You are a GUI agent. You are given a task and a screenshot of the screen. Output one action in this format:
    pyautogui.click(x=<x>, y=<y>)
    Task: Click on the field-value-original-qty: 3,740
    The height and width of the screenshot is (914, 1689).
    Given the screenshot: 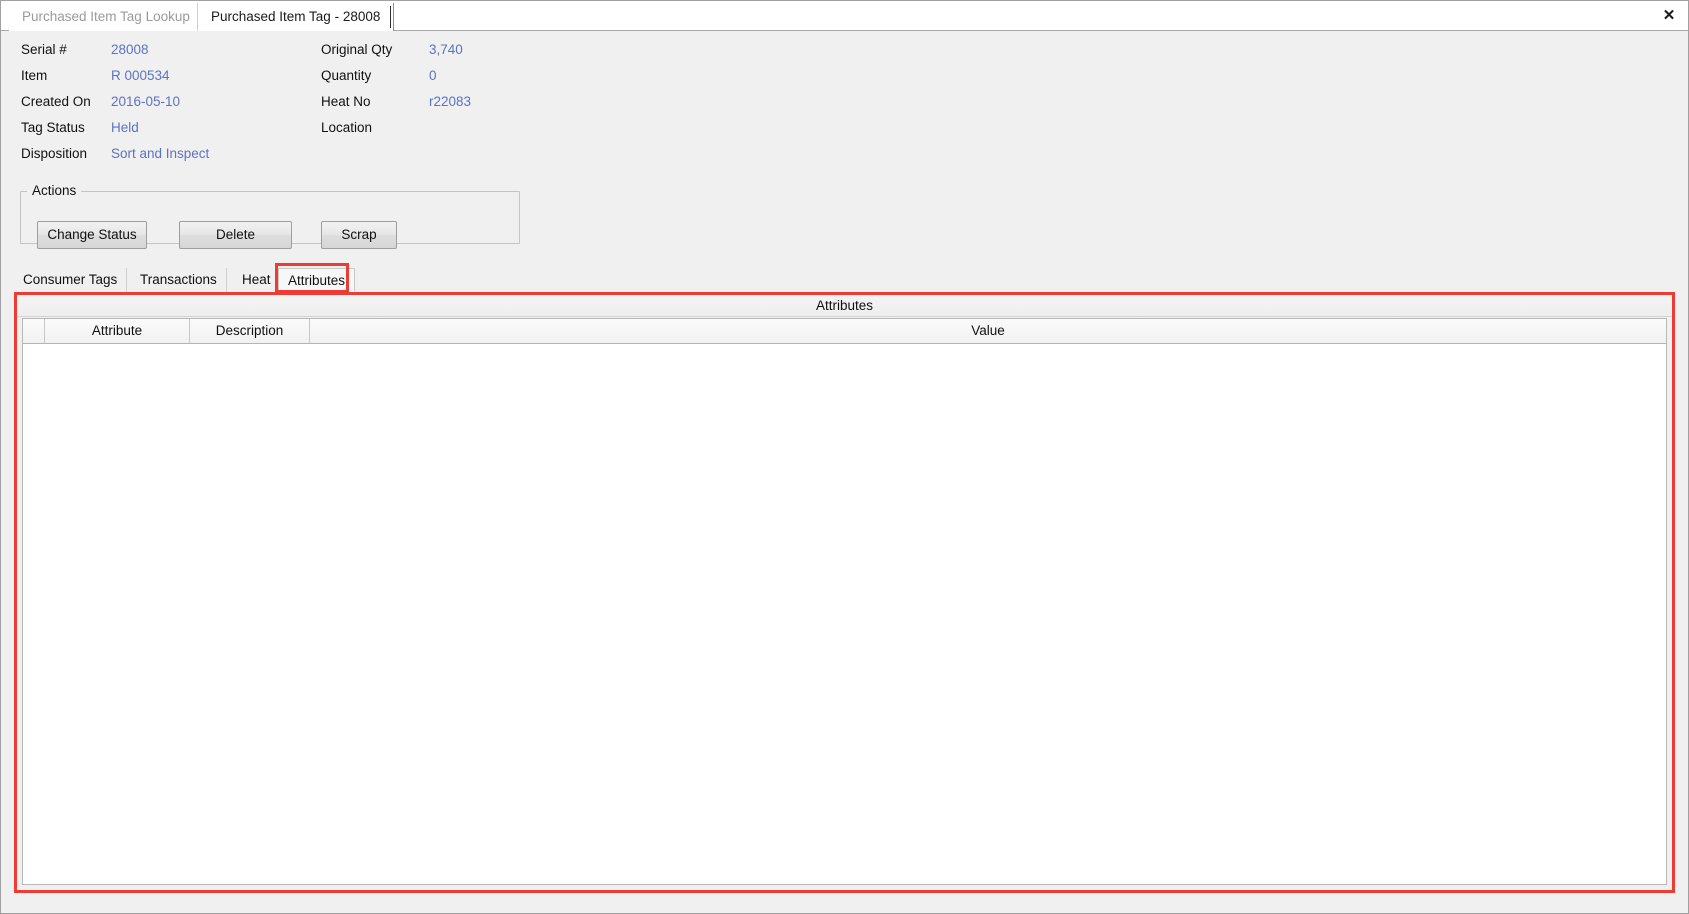 What is the action you would take?
    pyautogui.click(x=446, y=49)
    